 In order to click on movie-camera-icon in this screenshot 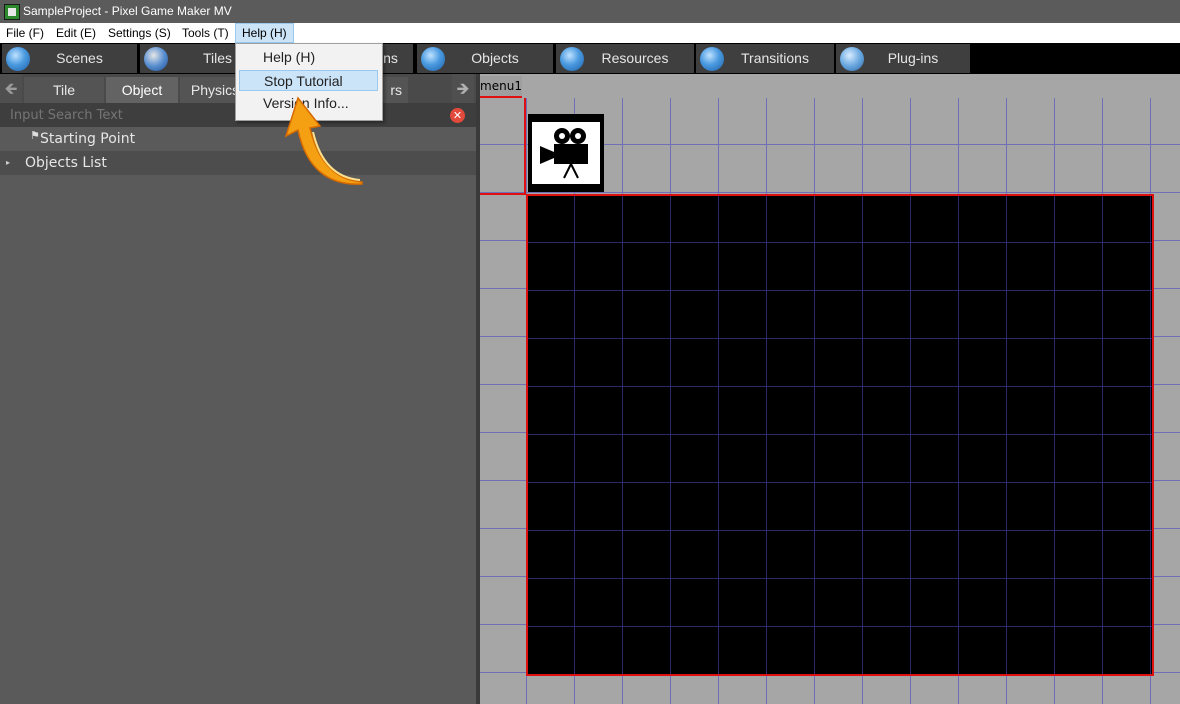, I will do `click(564, 153)`.